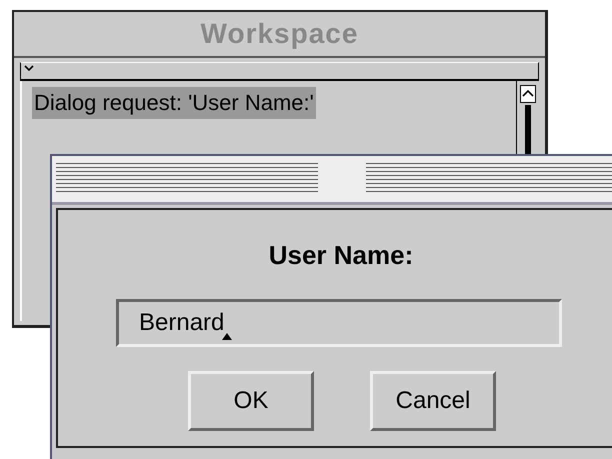 This screenshot has width=612, height=459. Describe the element at coordinates (279, 71) in the screenshot. I see `menu-bar` at that location.